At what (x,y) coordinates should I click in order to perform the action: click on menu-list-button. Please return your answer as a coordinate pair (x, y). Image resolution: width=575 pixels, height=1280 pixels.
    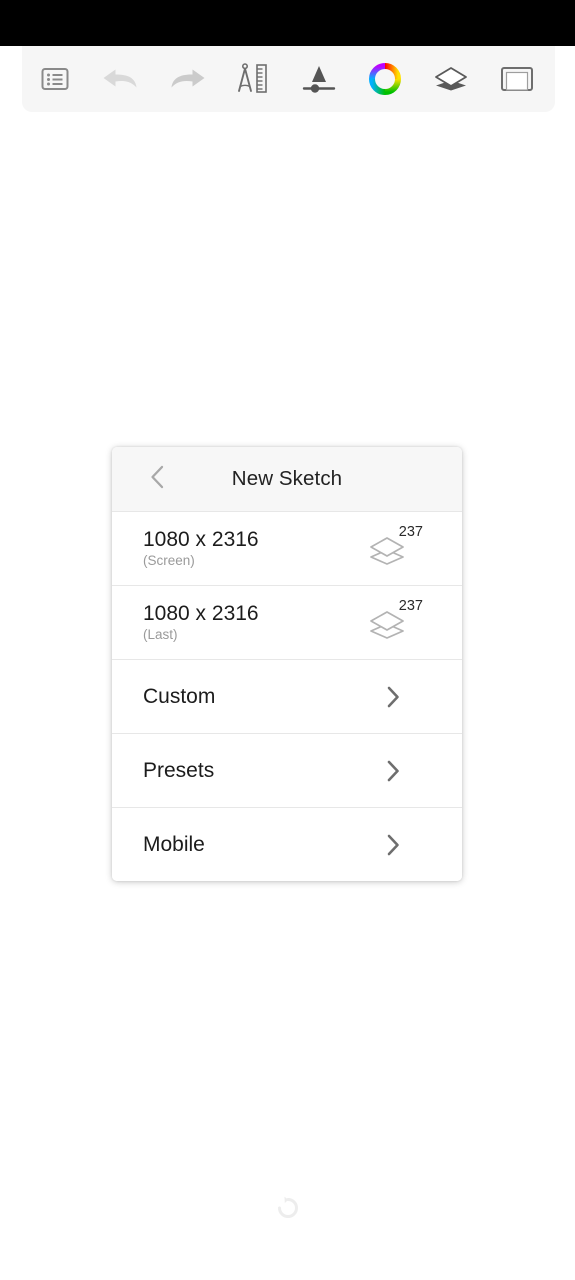
    Looking at the image, I should click on (55, 79).